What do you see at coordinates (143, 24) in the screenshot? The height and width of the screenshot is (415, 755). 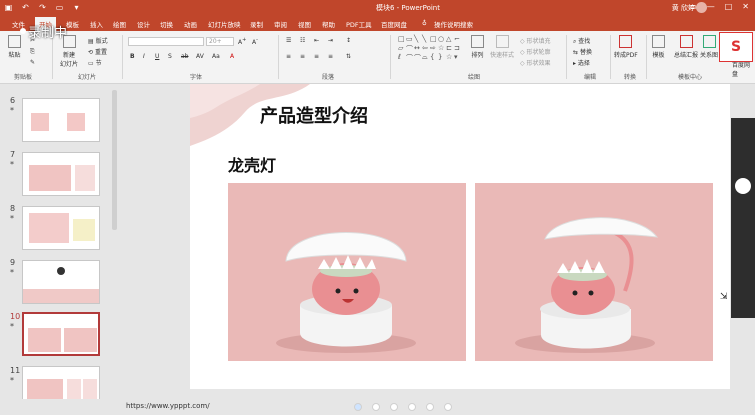 I see `tab-design: 设计` at bounding box center [143, 24].